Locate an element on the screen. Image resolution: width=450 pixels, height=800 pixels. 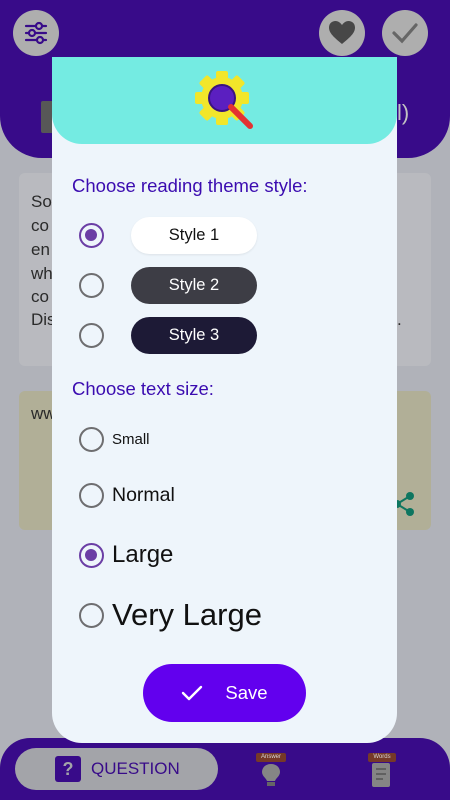
save-button: Save is located at coordinates (224, 693).